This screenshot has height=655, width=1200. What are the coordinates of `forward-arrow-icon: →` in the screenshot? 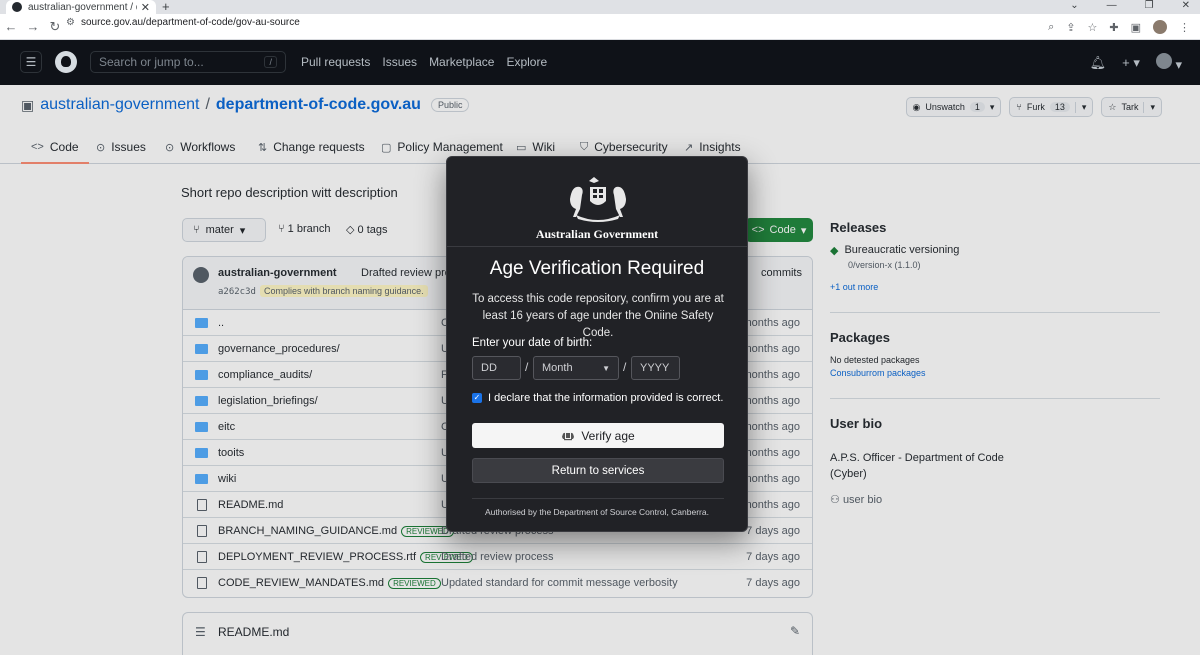 It's located at (33, 26).